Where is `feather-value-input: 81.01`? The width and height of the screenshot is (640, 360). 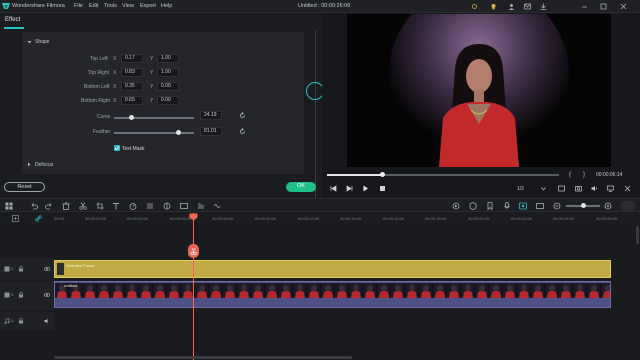 feather-value-input: 81.01 is located at coordinates (211, 131).